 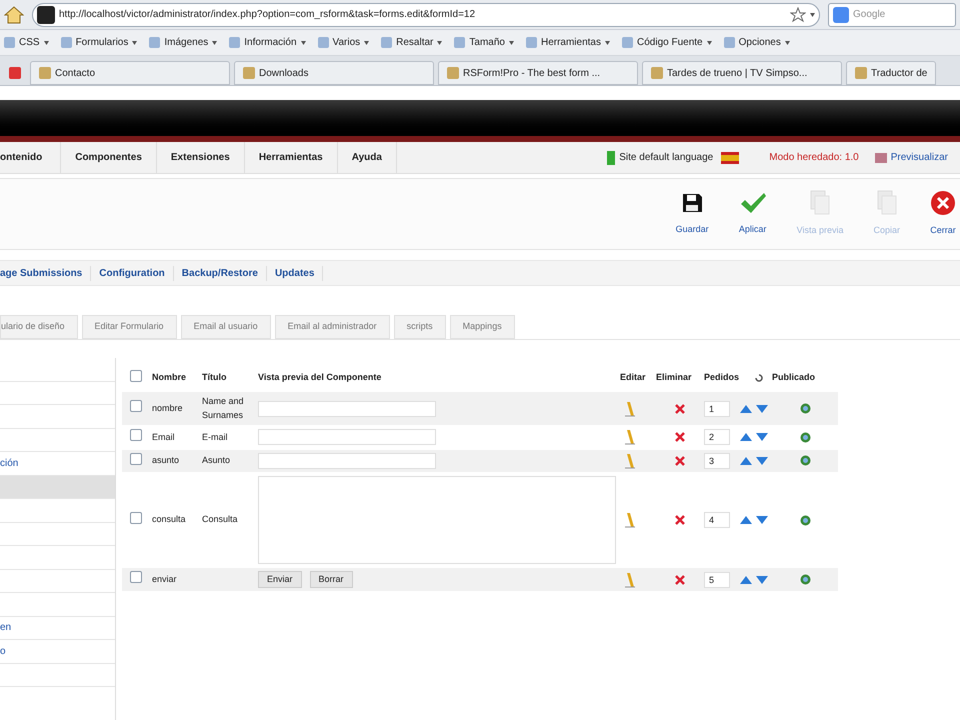 What do you see at coordinates (453, 73) in the screenshot?
I see `tab-icon` at bounding box center [453, 73].